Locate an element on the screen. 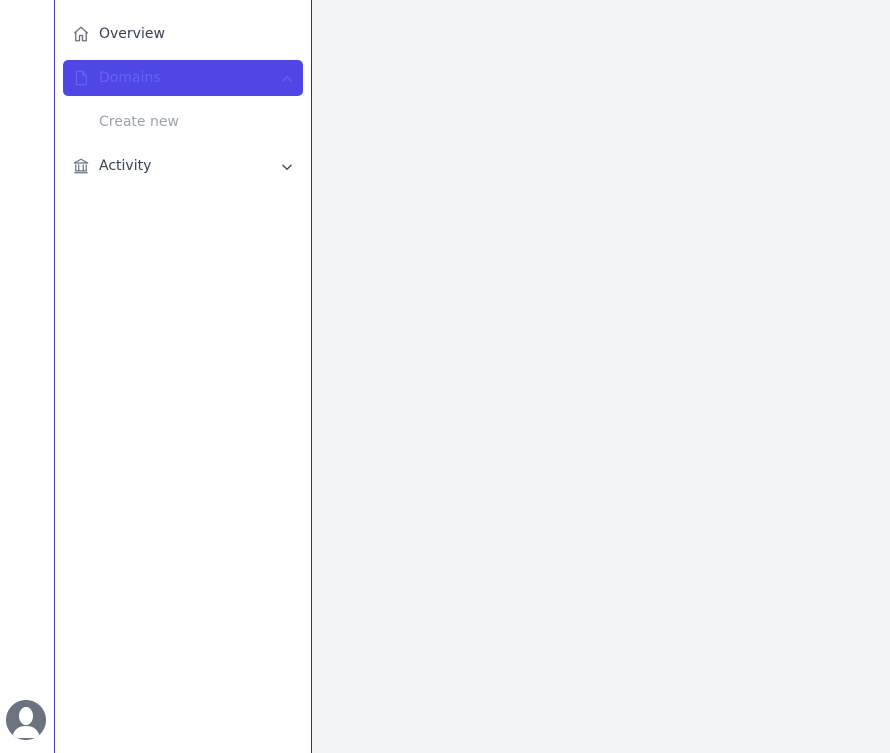  sidebar-item-activity: Activity is located at coordinates (183, 166).